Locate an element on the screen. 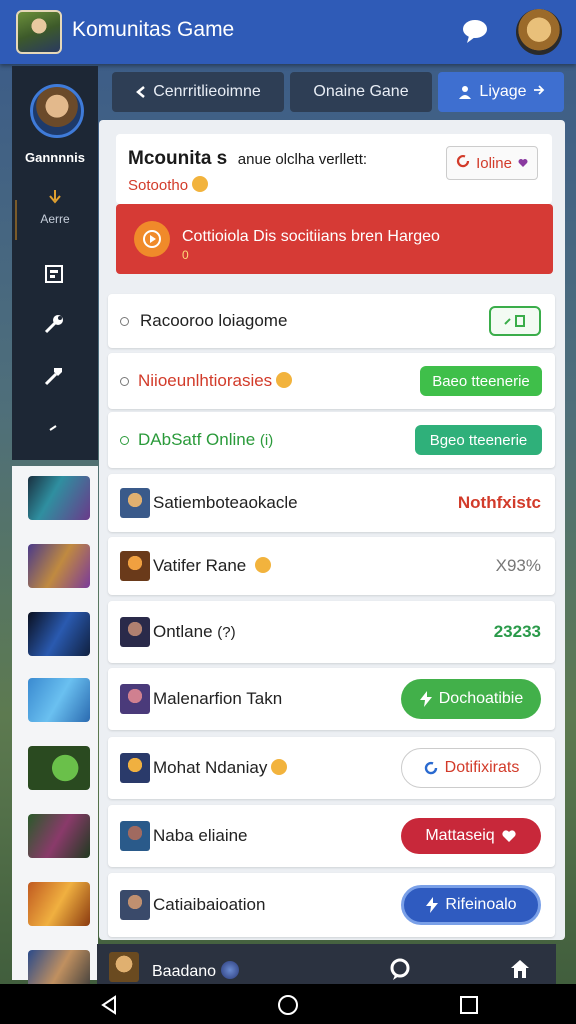 This screenshot has width=576, height=1024. back-icon is located at coordinates (109, 1005).